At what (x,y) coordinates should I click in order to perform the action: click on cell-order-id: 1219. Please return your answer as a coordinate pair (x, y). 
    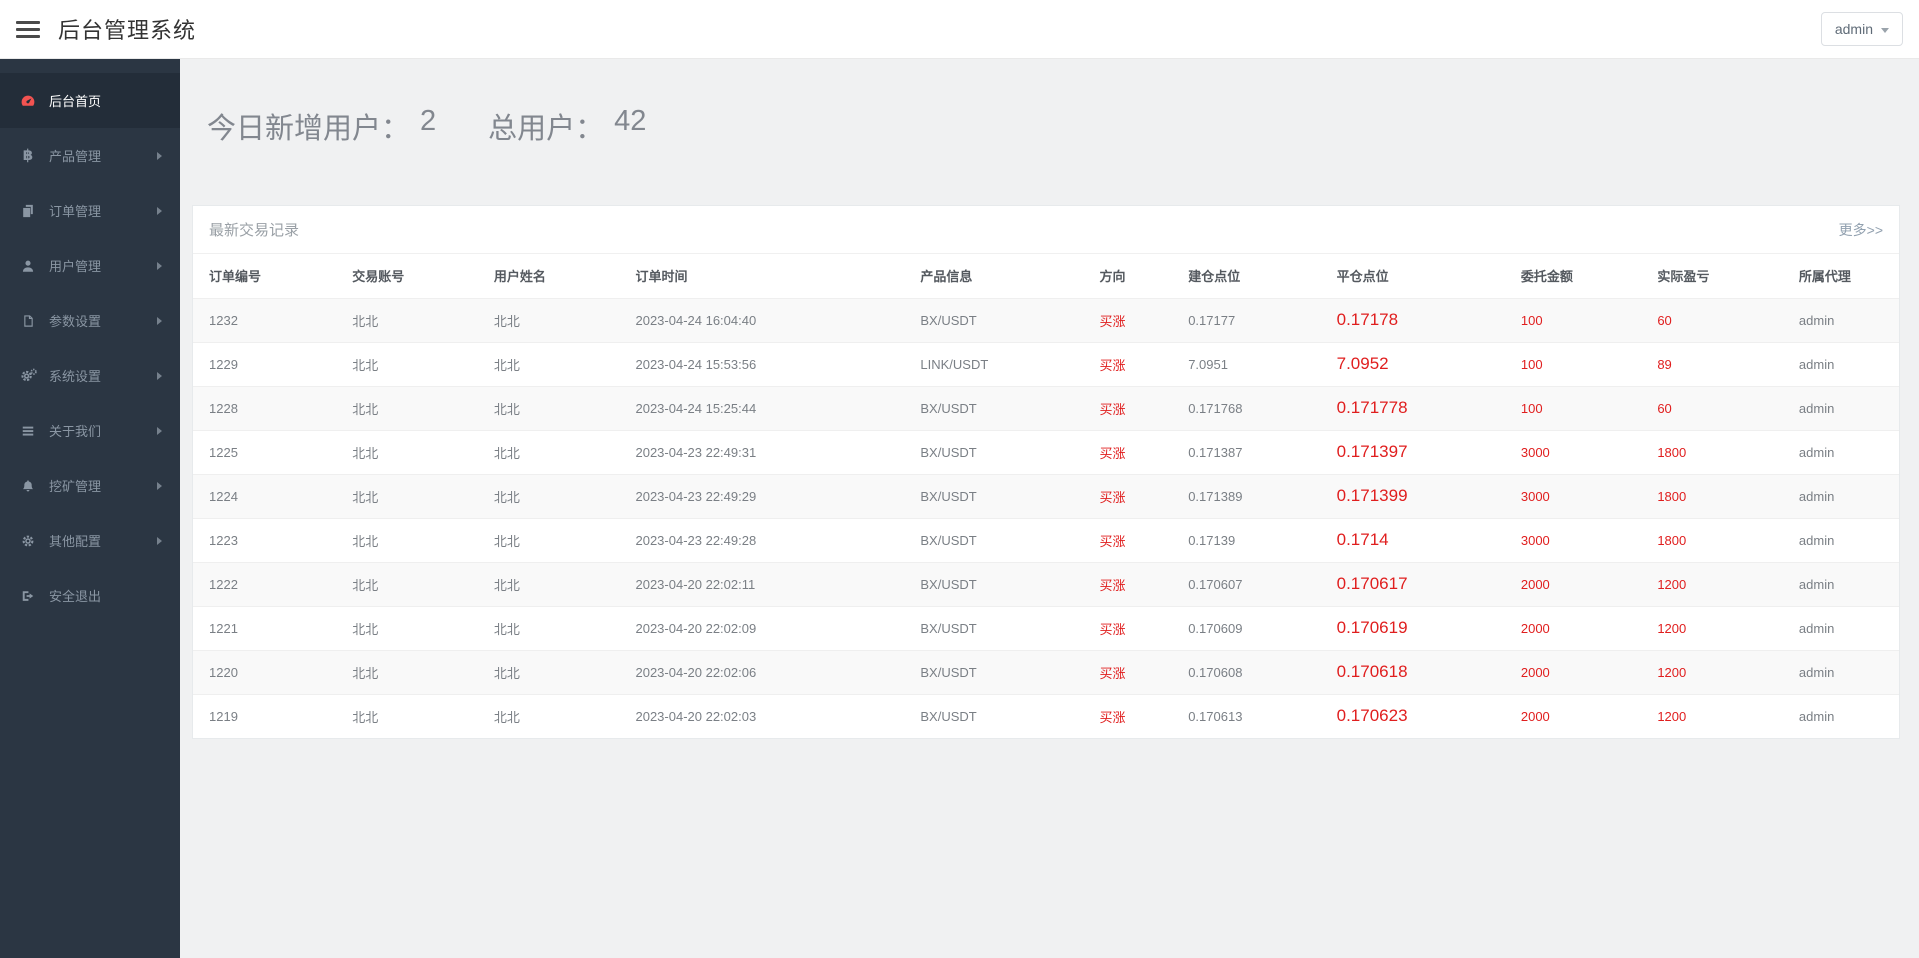
    Looking at the image, I should click on (265, 715).